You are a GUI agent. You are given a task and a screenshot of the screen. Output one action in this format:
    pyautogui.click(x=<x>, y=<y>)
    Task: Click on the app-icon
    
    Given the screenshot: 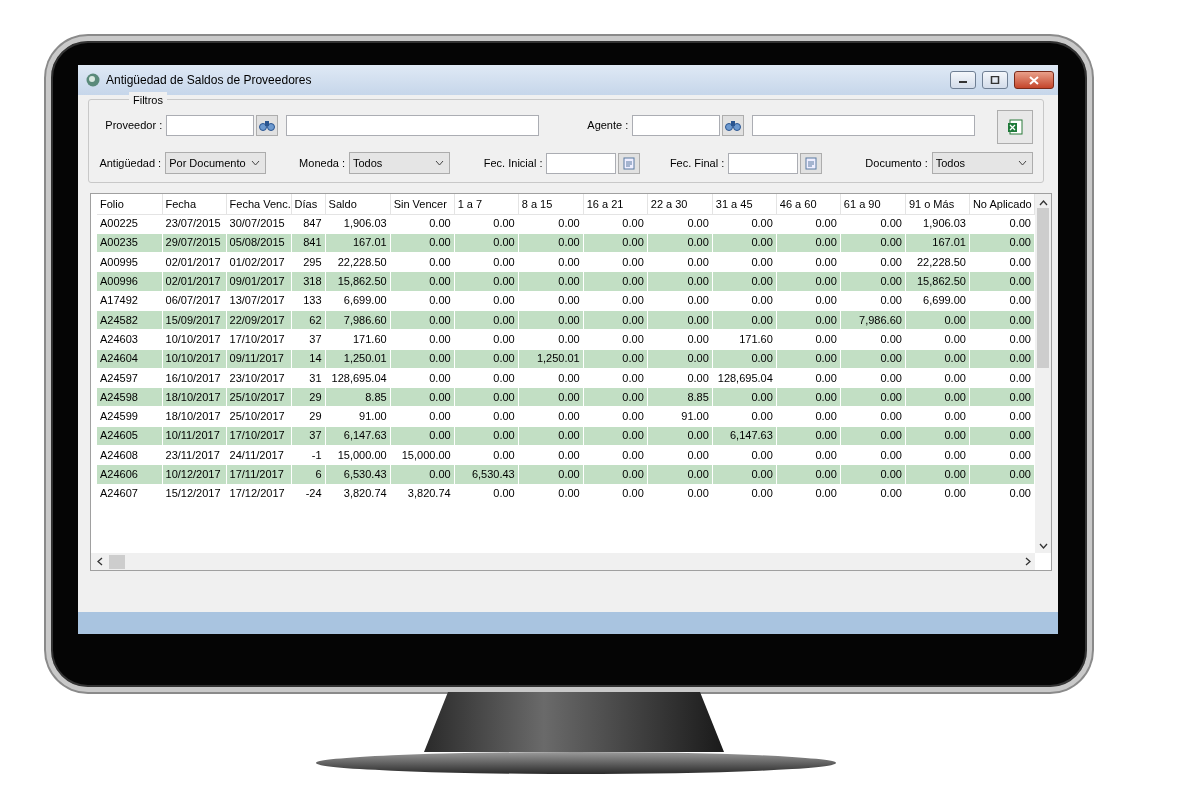 What is the action you would take?
    pyautogui.click(x=93, y=80)
    